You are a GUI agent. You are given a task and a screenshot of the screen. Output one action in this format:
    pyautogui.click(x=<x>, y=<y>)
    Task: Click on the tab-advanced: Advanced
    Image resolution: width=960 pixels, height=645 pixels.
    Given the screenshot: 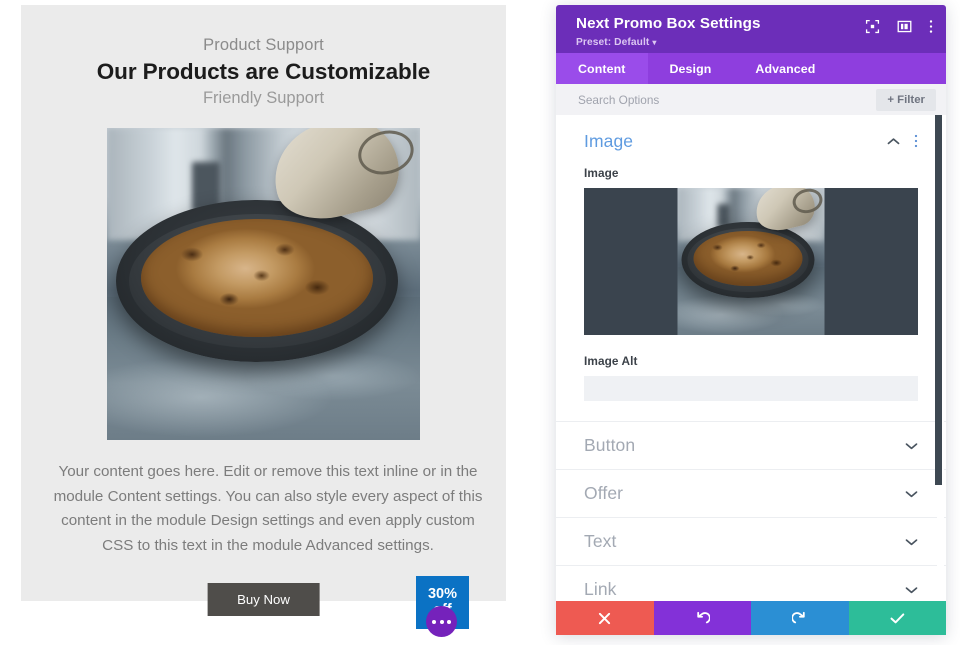 What is the action you would take?
    pyautogui.click(x=785, y=68)
    